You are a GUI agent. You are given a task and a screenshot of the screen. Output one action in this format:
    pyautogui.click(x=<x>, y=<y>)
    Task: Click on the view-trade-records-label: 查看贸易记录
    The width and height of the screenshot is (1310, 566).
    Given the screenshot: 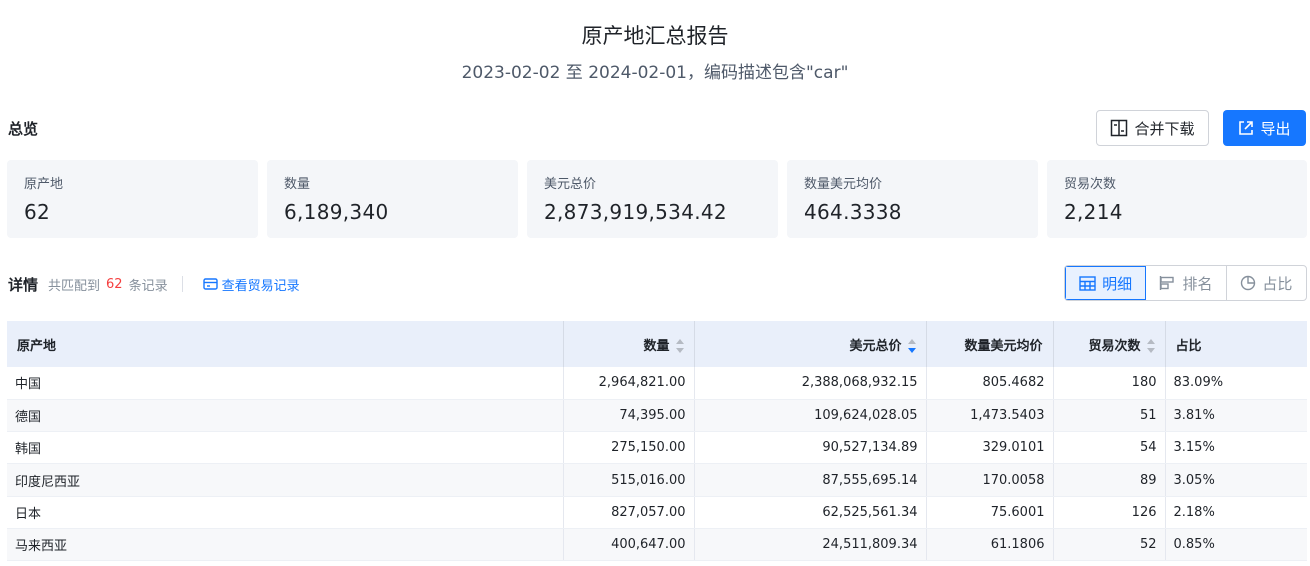 What is the action you would take?
    pyautogui.click(x=260, y=286)
    